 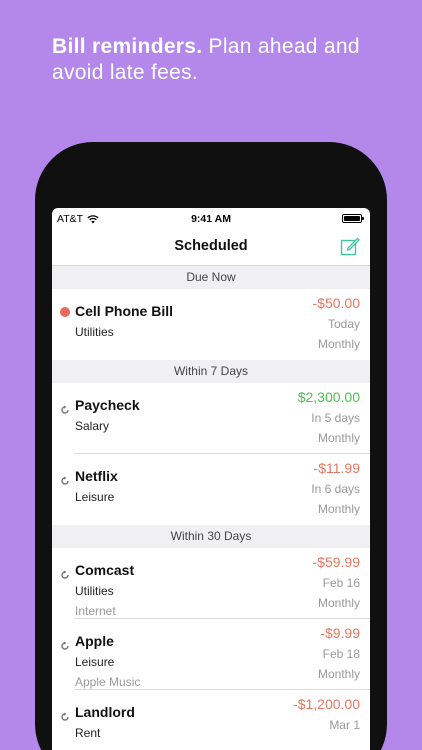 I want to click on item-amount: -$1,200.00, so click(x=326, y=704).